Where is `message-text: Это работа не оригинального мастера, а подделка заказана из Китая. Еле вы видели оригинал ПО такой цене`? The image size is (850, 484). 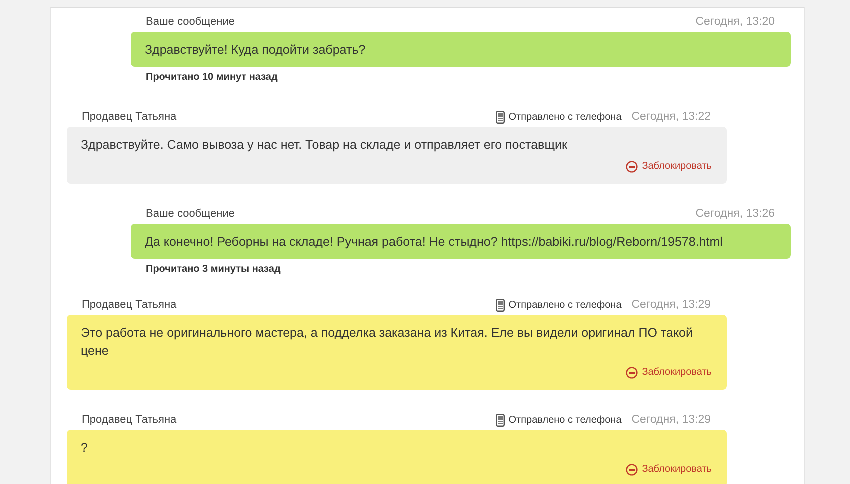
message-text: Это работа не оригинального мастера, а подделка заказана из Китая. Еле вы видели оригинал ПО такой цене is located at coordinates (387, 342).